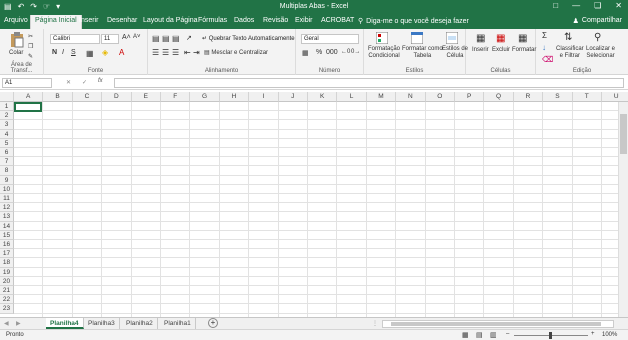  Describe the element at coordinates (7, 226) in the screenshot. I see `row-header-14: 14` at that location.